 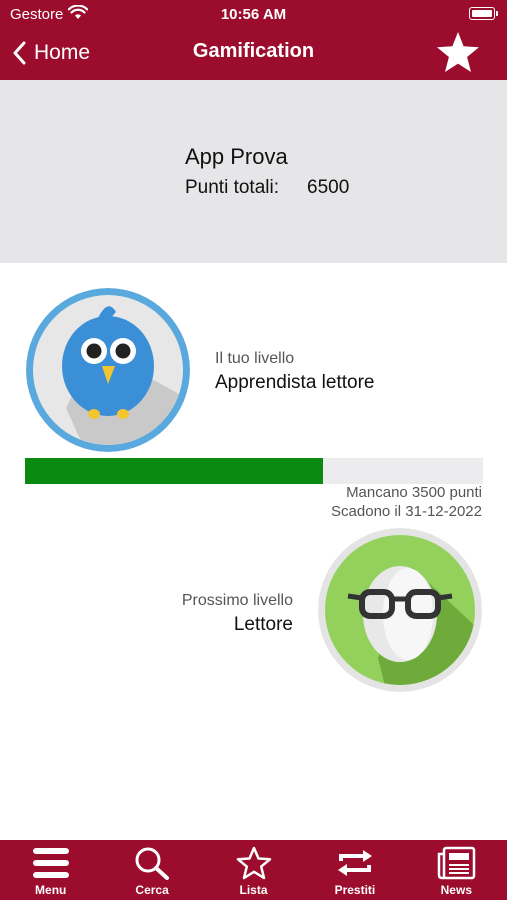 What do you see at coordinates (355, 890) in the screenshot?
I see `tab-label-loans: Prestiti` at bounding box center [355, 890].